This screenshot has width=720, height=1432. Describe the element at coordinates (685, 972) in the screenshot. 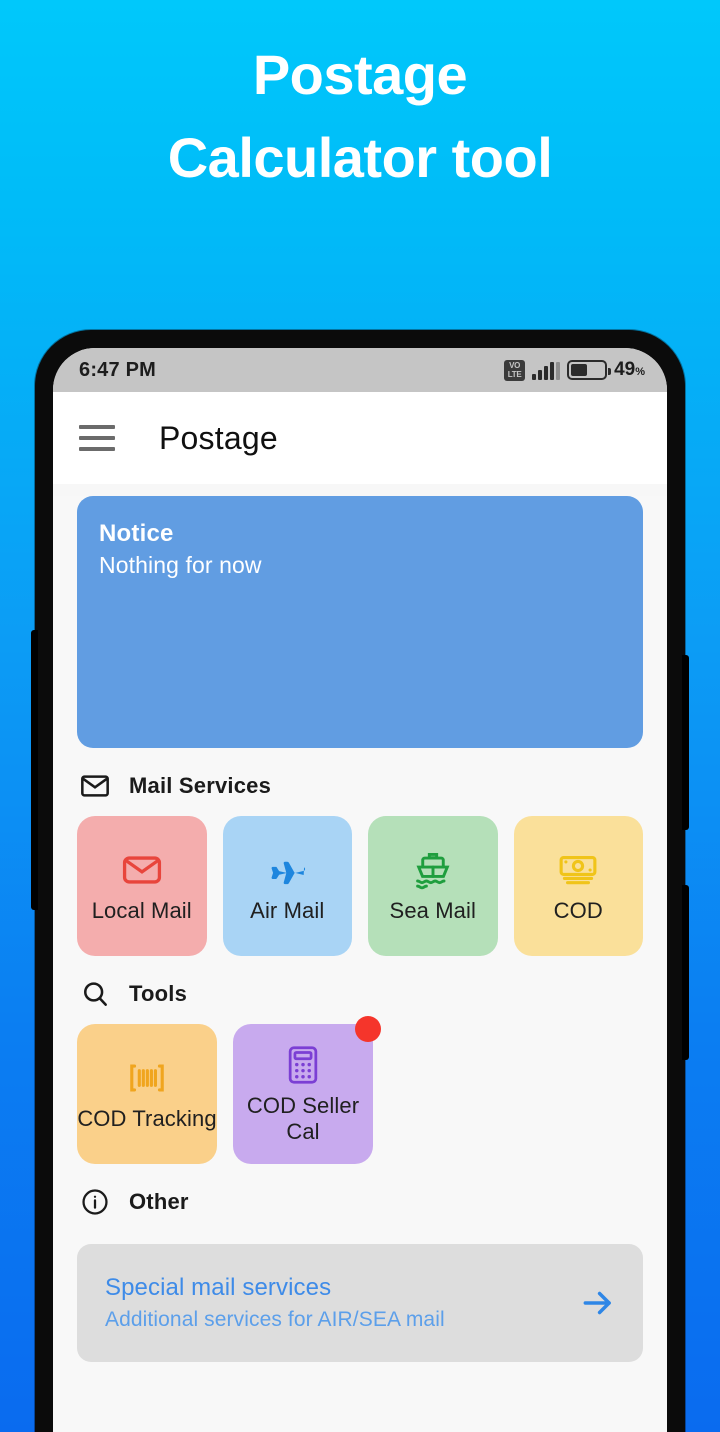

I see `phone-power-button` at that location.